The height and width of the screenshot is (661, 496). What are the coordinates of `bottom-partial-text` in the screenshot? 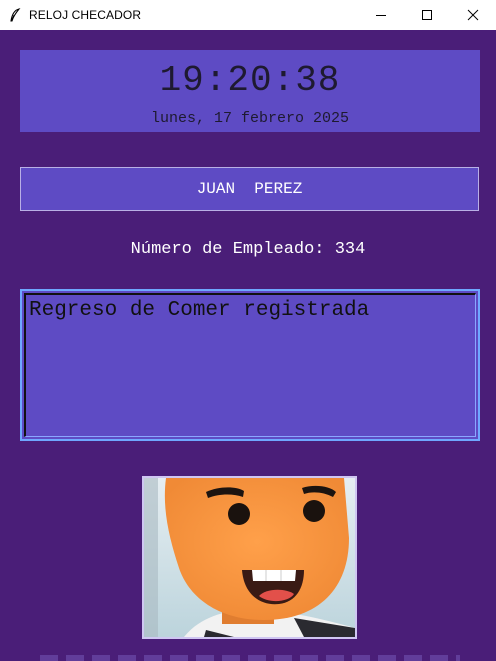 It's located at (250, 658).